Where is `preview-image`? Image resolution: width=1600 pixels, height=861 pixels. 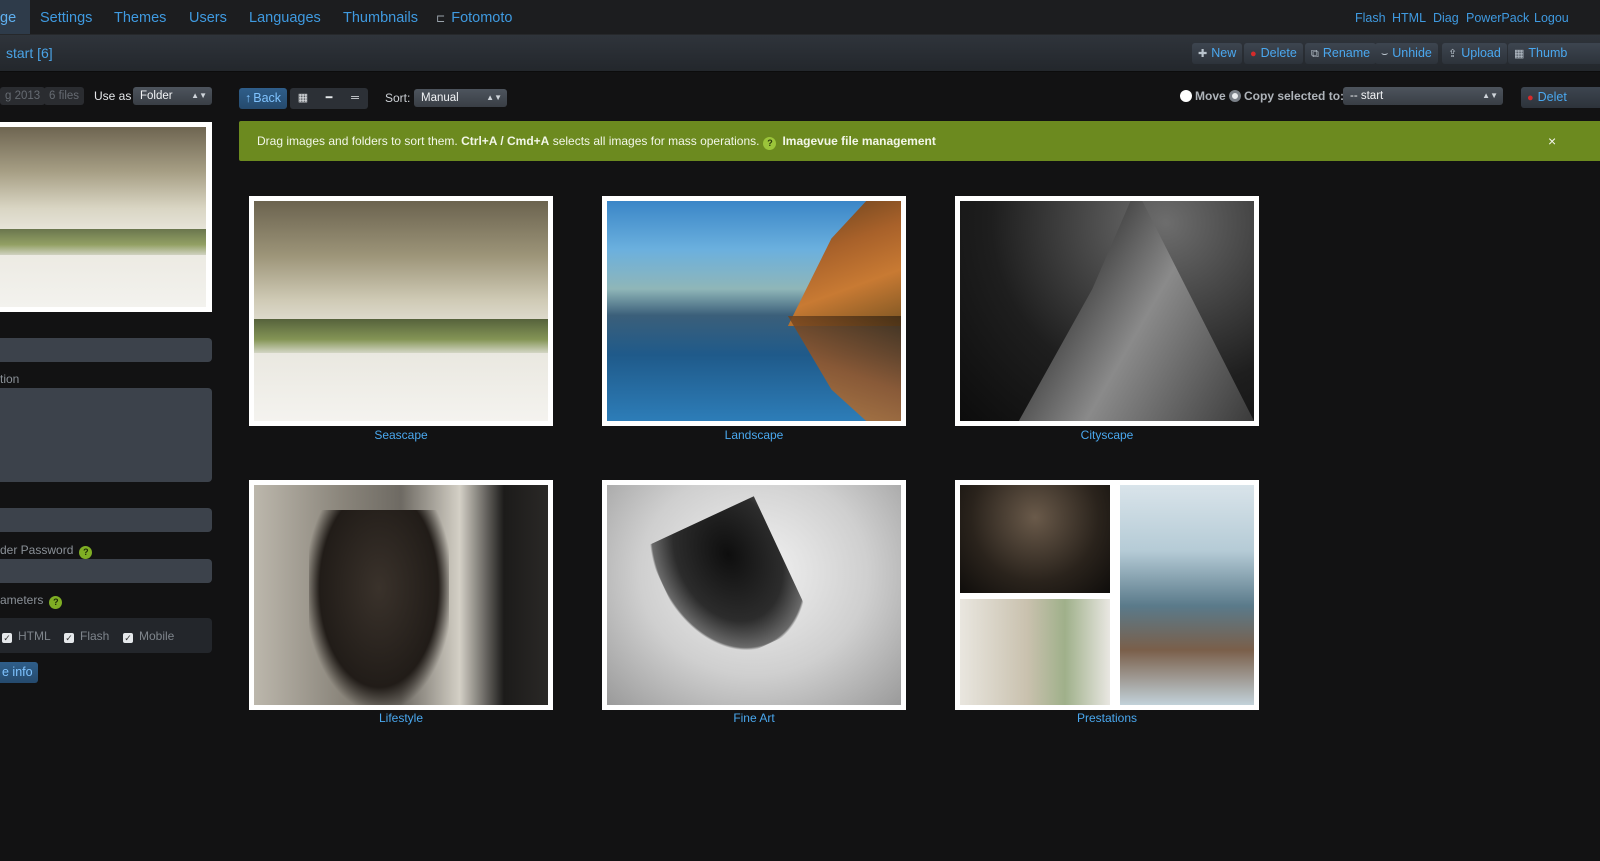
preview-image is located at coordinates (103, 217).